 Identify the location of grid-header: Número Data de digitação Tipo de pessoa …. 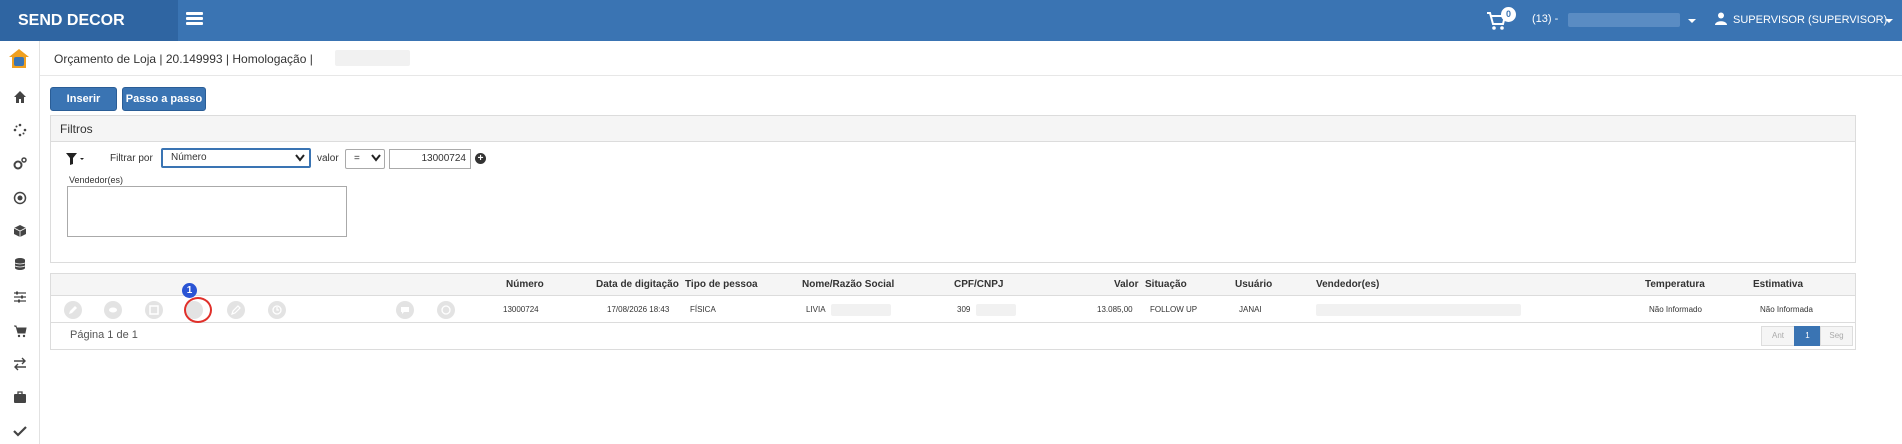
(953, 285).